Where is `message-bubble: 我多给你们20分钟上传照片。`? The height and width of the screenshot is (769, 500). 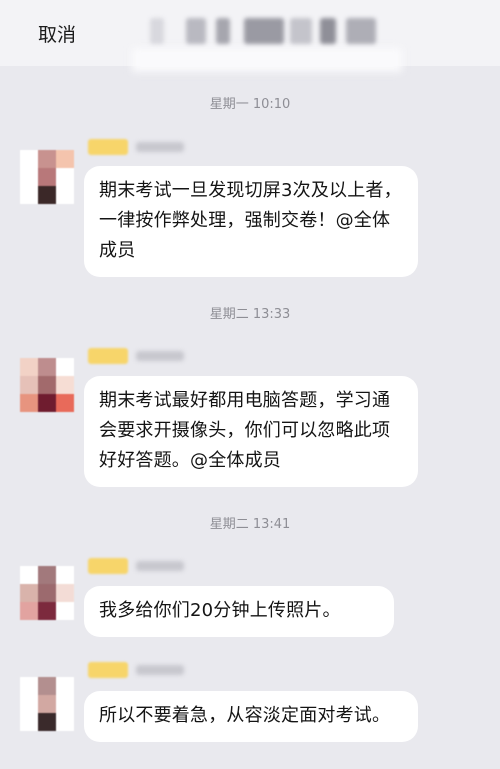
message-bubble: 我多给你们20分钟上传照片。 is located at coordinates (239, 611).